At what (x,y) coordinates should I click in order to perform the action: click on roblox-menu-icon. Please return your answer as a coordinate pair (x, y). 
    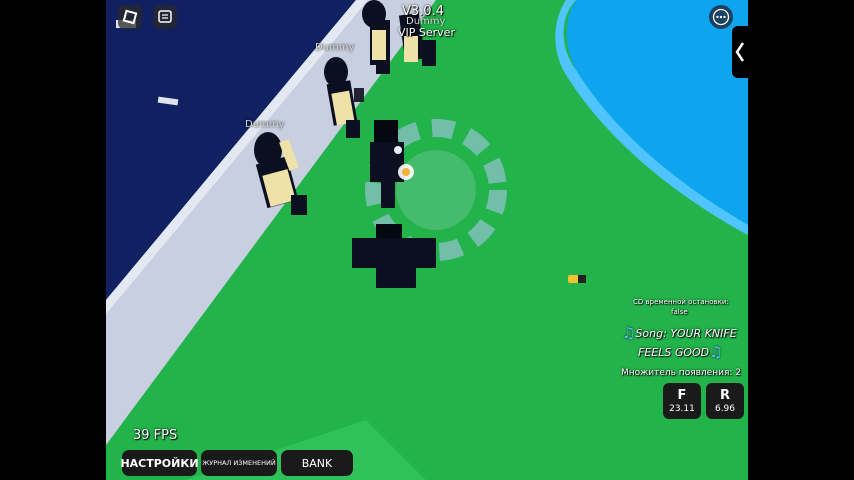
    Looking at the image, I should click on (130, 17).